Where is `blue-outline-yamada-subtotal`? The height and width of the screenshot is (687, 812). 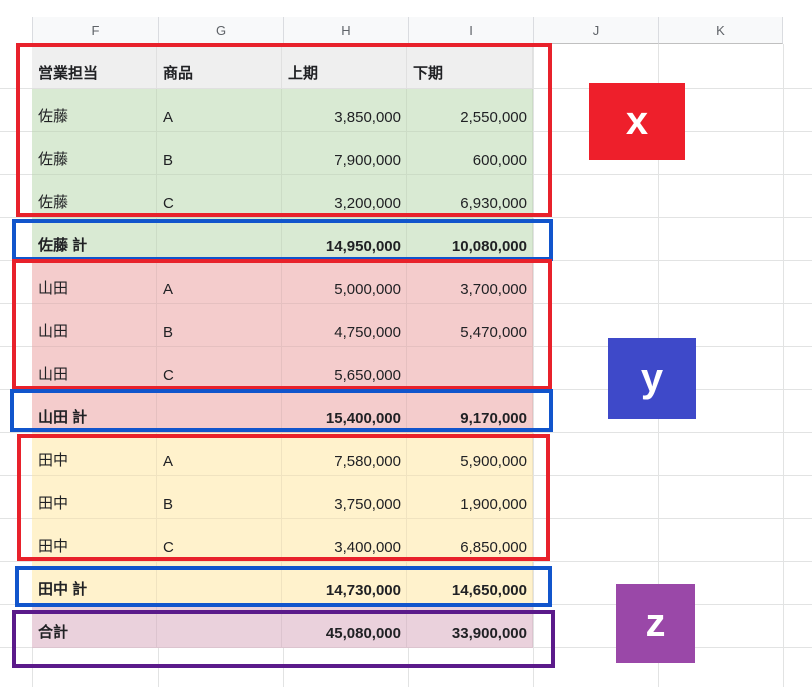
blue-outline-yamada-subtotal is located at coordinates (281, 410).